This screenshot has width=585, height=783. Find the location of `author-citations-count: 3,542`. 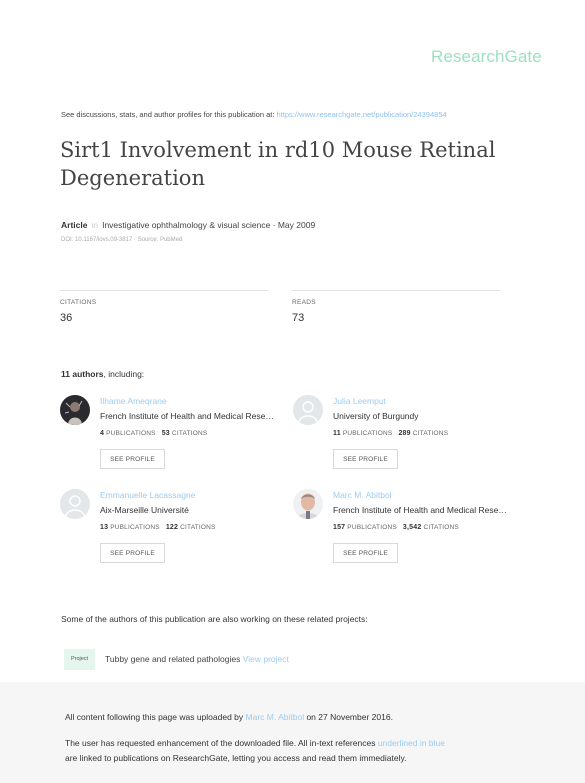

author-citations-count: 3,542 is located at coordinates (412, 527).